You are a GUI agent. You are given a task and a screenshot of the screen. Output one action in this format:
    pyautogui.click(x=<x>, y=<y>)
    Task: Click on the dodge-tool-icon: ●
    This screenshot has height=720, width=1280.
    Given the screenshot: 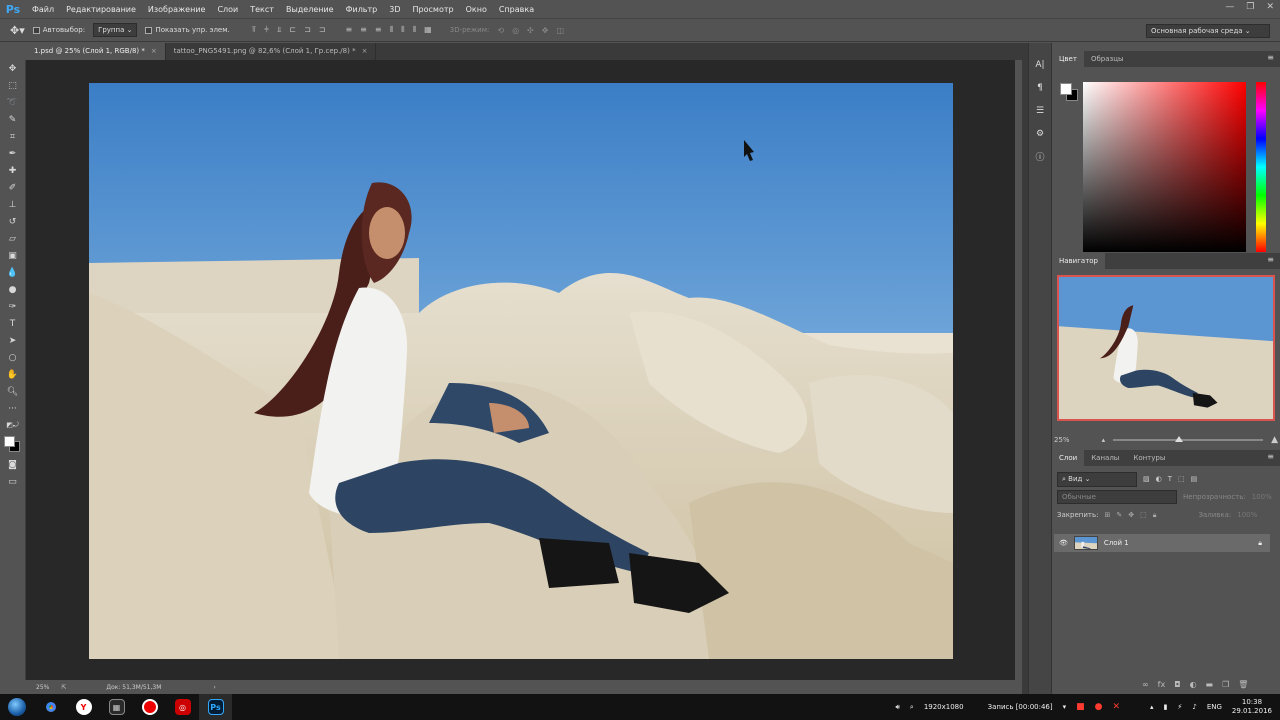 What is the action you would take?
    pyautogui.click(x=12, y=289)
    